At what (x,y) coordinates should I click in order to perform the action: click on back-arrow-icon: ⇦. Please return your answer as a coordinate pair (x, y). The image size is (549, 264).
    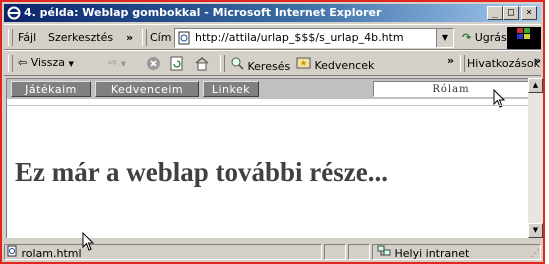
    Looking at the image, I should click on (23, 62).